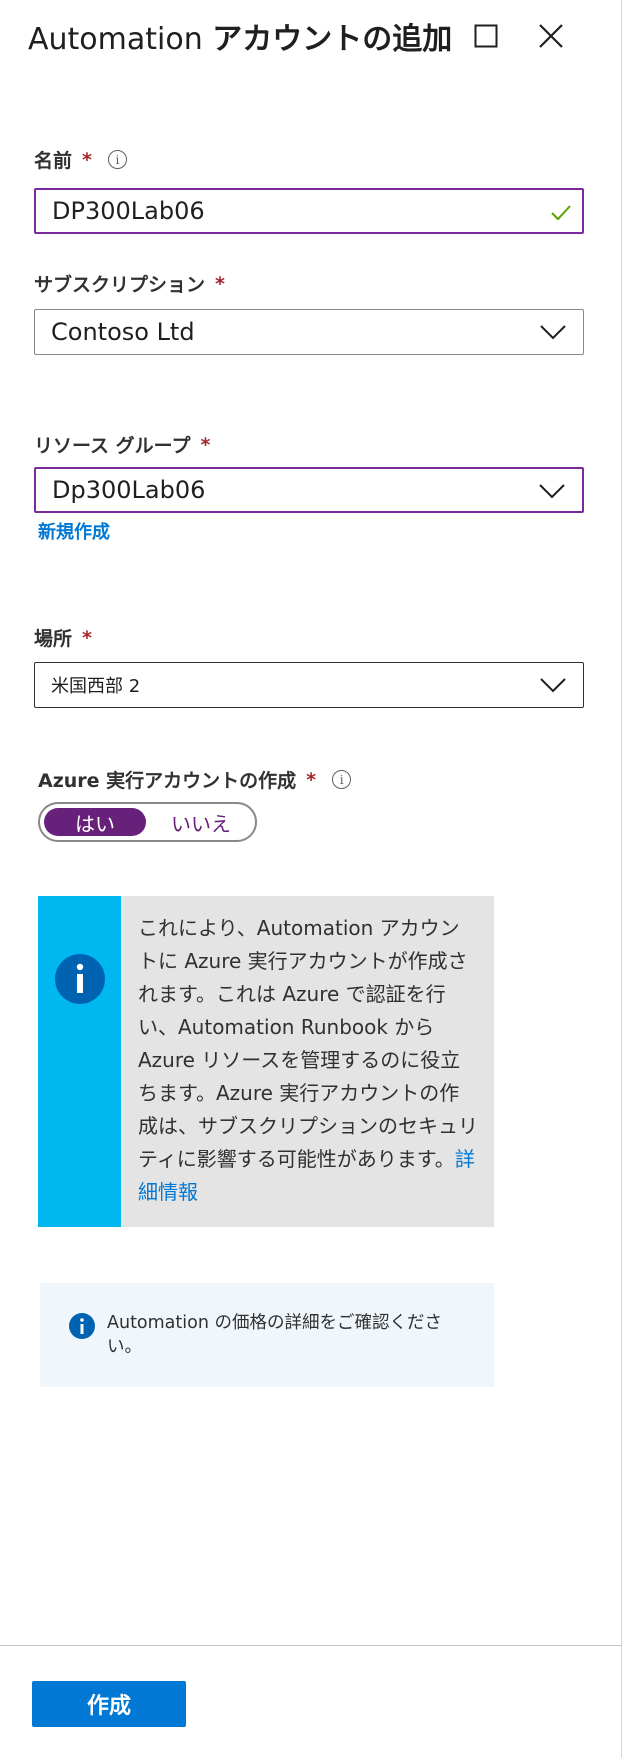  I want to click on location-value: 米国西部 2, so click(96, 686).